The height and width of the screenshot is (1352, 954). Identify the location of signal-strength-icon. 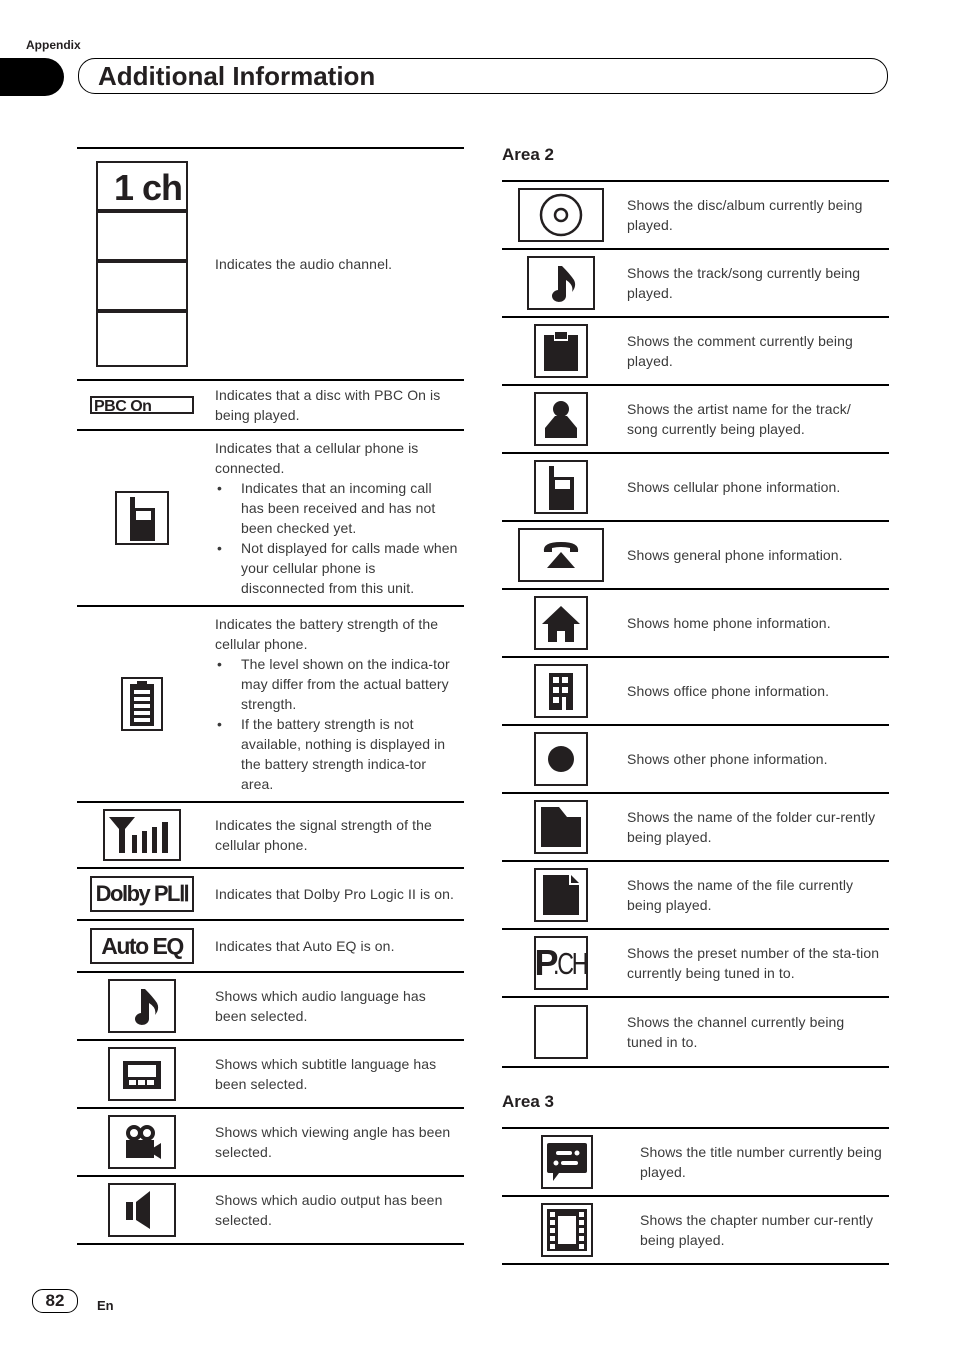
(142, 835).